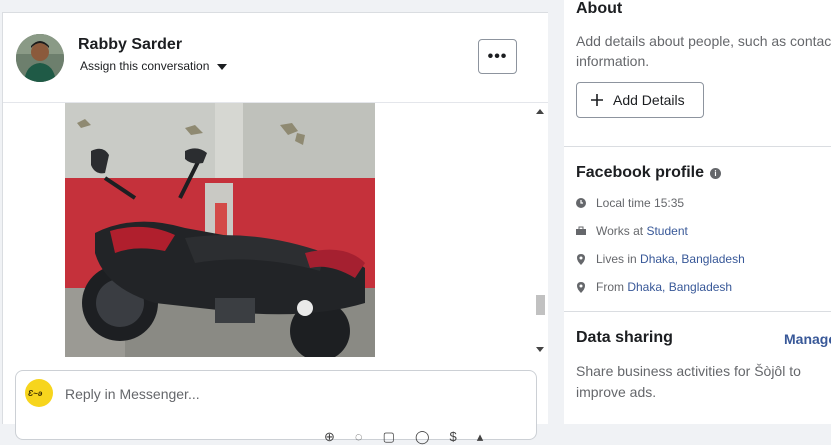 This screenshot has height=445, width=831. I want to click on emoji-icon: ◯, so click(422, 437).